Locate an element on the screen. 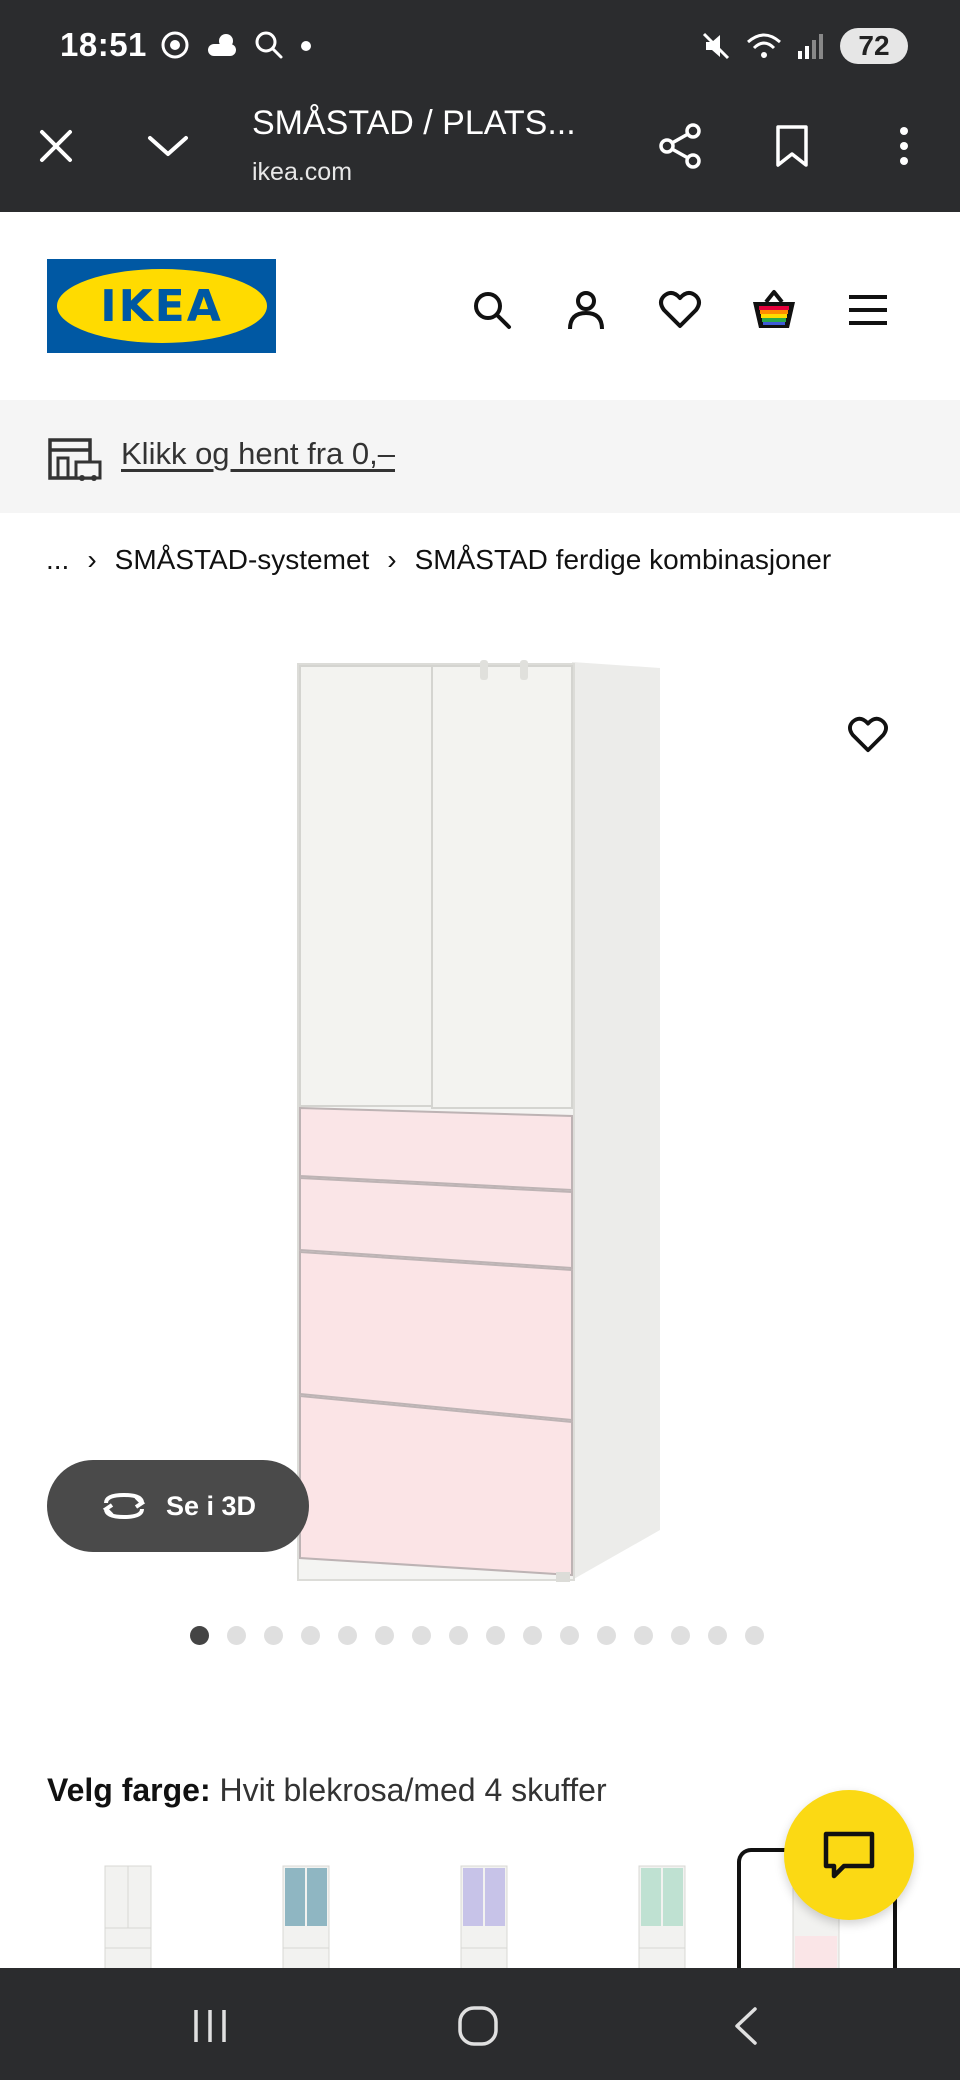 The image size is (960, 2080). weather-icon is located at coordinates (222, 45).